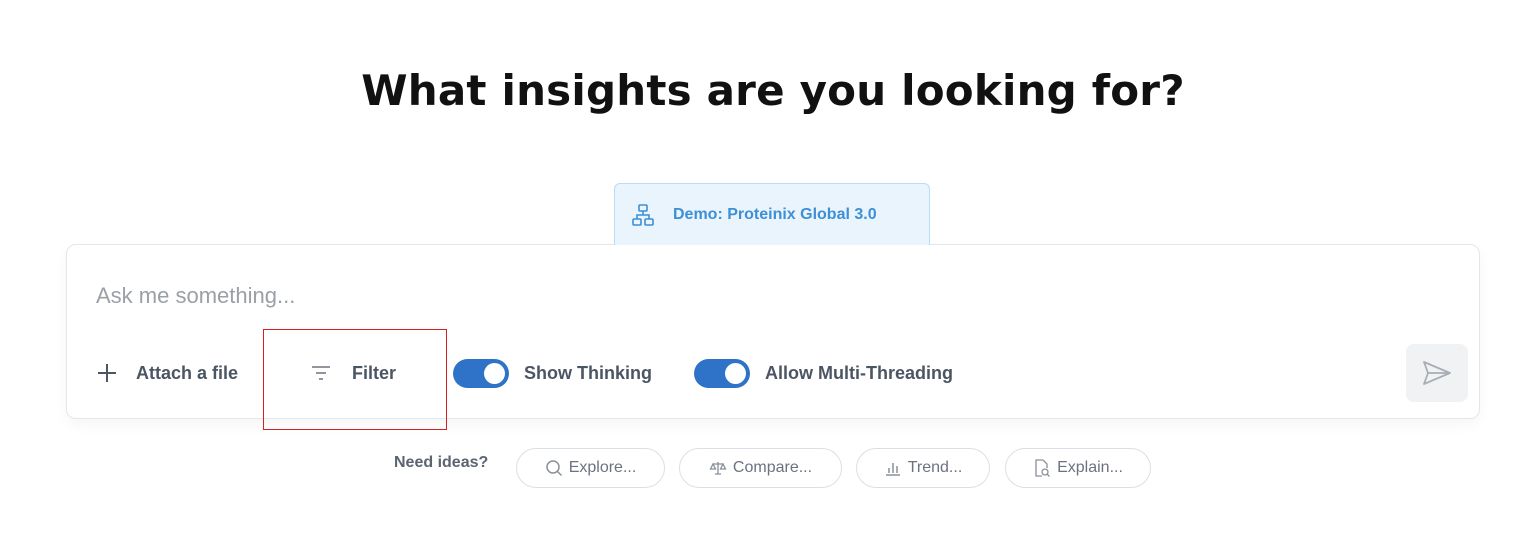 The image size is (1518, 534). I want to click on multi-threading-switch, so click(722, 373).